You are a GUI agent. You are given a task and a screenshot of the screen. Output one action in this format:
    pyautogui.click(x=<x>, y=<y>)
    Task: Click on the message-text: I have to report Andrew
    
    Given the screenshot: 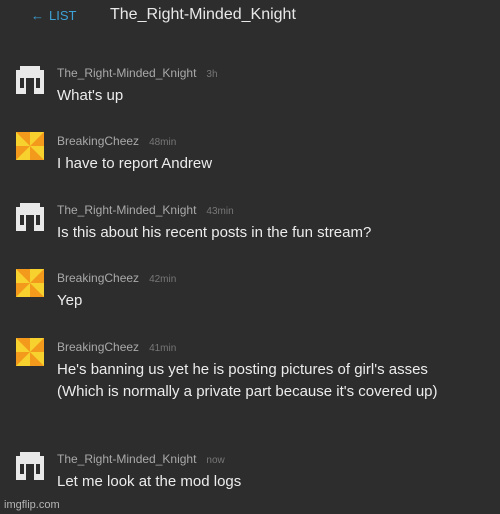 What is the action you would take?
    pyautogui.click(x=135, y=163)
    